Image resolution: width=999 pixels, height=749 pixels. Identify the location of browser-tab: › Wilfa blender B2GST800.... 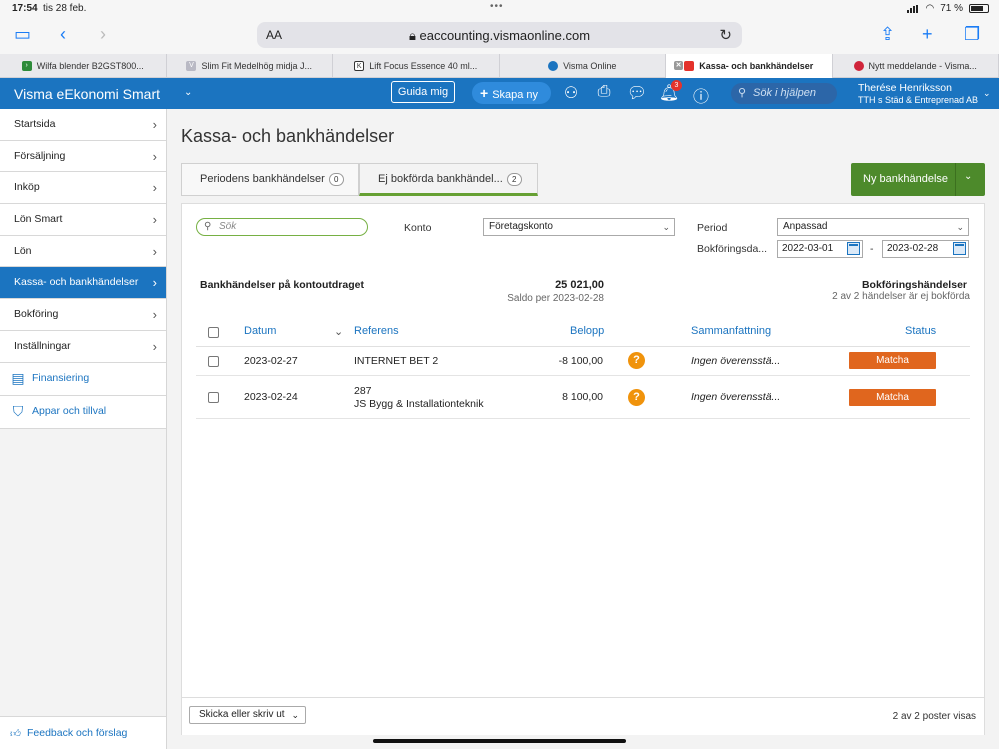
(83, 66).